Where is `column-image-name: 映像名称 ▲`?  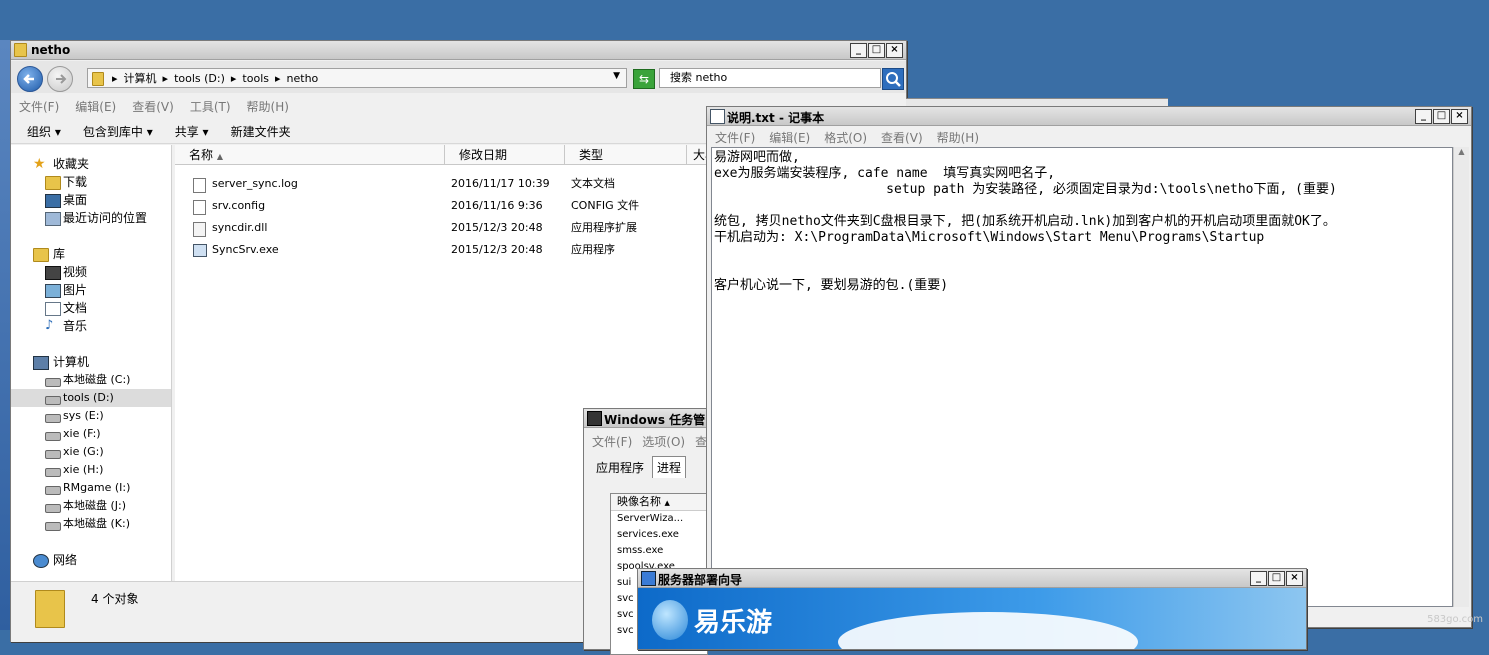 column-image-name: 映像名称 ▲ is located at coordinates (659, 502).